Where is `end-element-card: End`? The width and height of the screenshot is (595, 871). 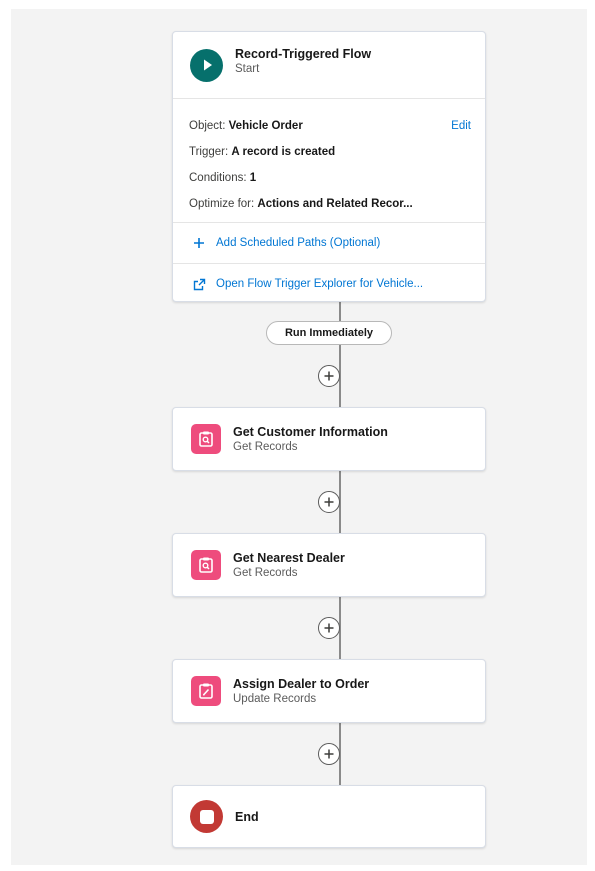 end-element-card: End is located at coordinates (329, 816).